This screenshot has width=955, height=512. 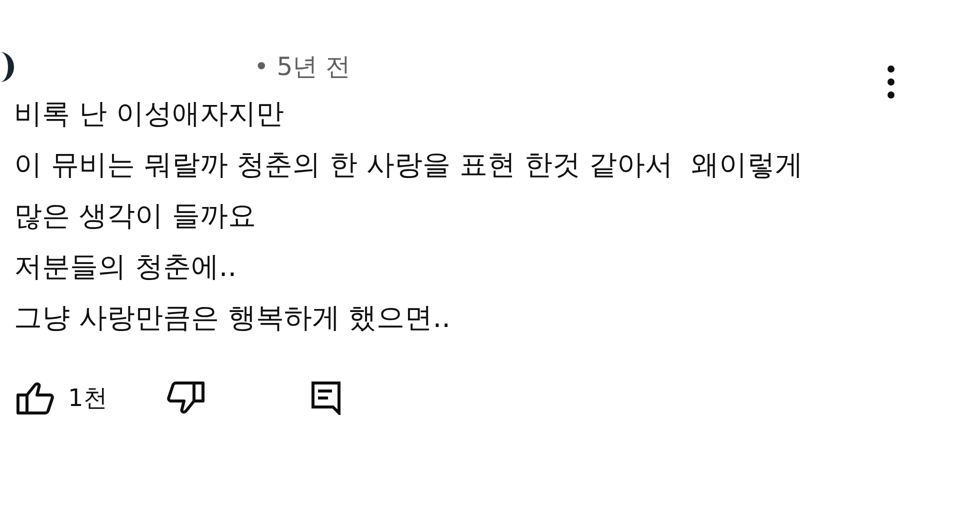 What do you see at coordinates (302, 66) in the screenshot?
I see `comment-time: • 5년 전` at bounding box center [302, 66].